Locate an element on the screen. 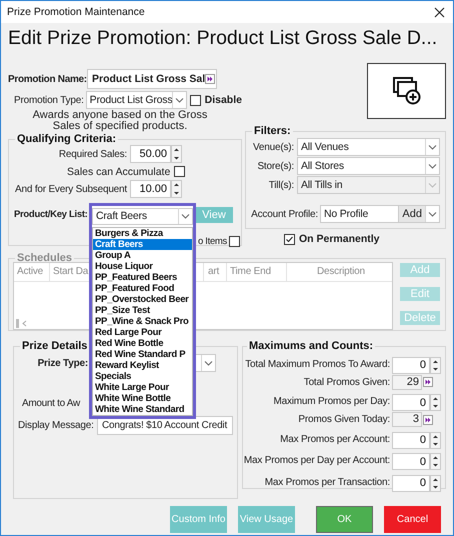 This screenshot has height=536, width=454. field-label: Amount to Aw is located at coordinates (51, 403).